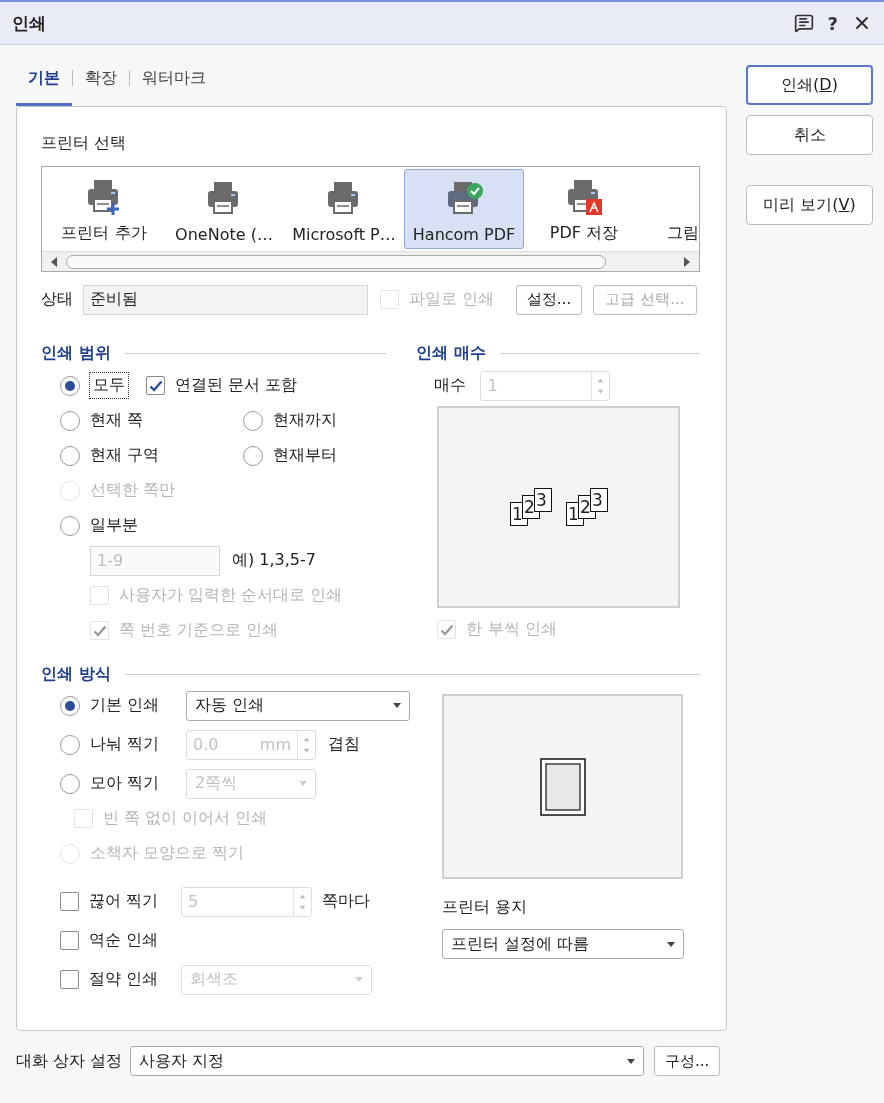 Image resolution: width=884 pixels, height=1103 pixels. What do you see at coordinates (346, 901) in the screenshot?
I see `every-pages-label: 쪽마다` at bounding box center [346, 901].